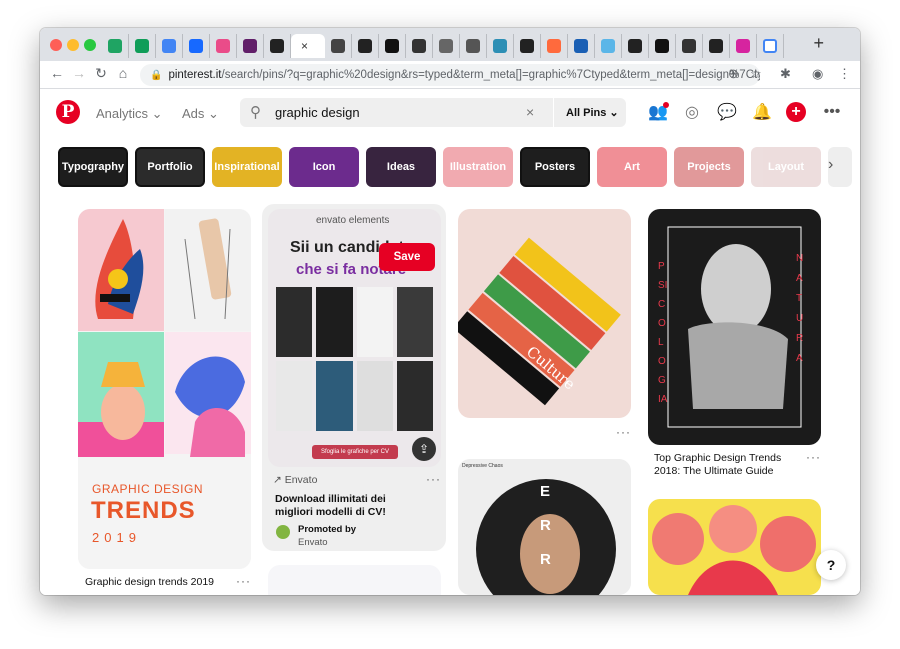 This screenshot has height=649, width=900. Describe the element at coordinates (592, 112) in the screenshot. I see `pin-filter-dropdown: All Pins ⌄` at that location.